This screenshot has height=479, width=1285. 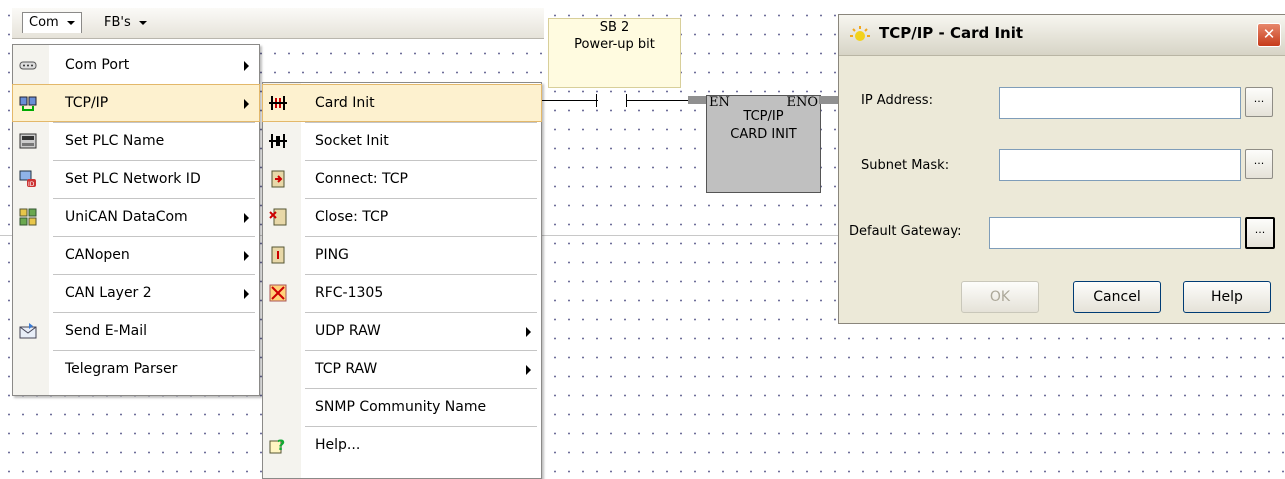 I want to click on contact-comment: SB 2 Power-up bit, so click(x=614, y=53).